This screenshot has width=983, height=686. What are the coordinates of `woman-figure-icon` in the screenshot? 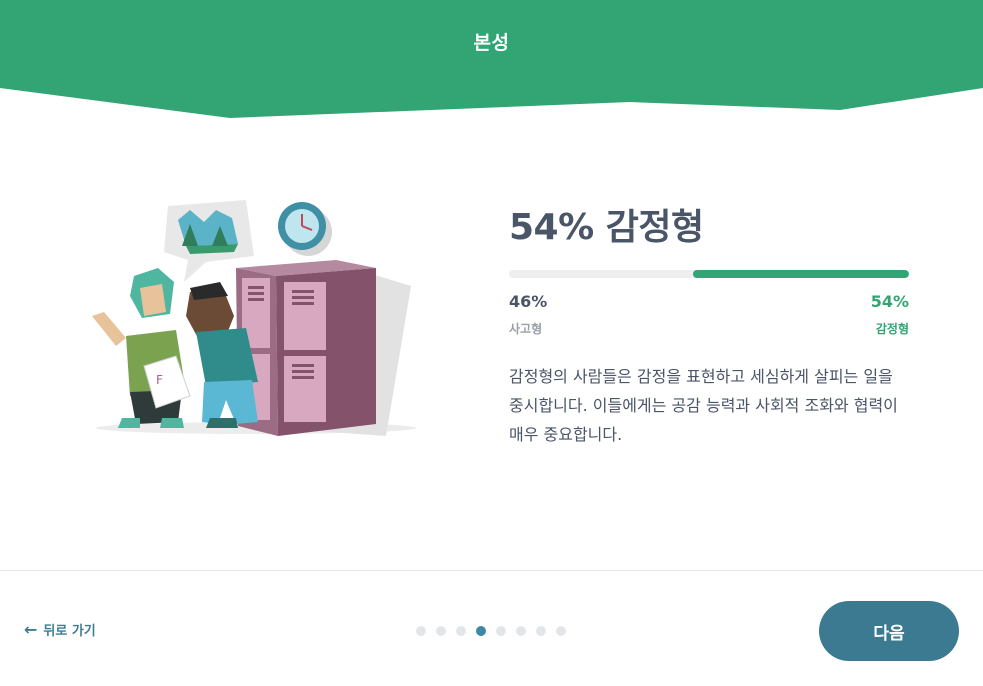 It's located at (139, 348).